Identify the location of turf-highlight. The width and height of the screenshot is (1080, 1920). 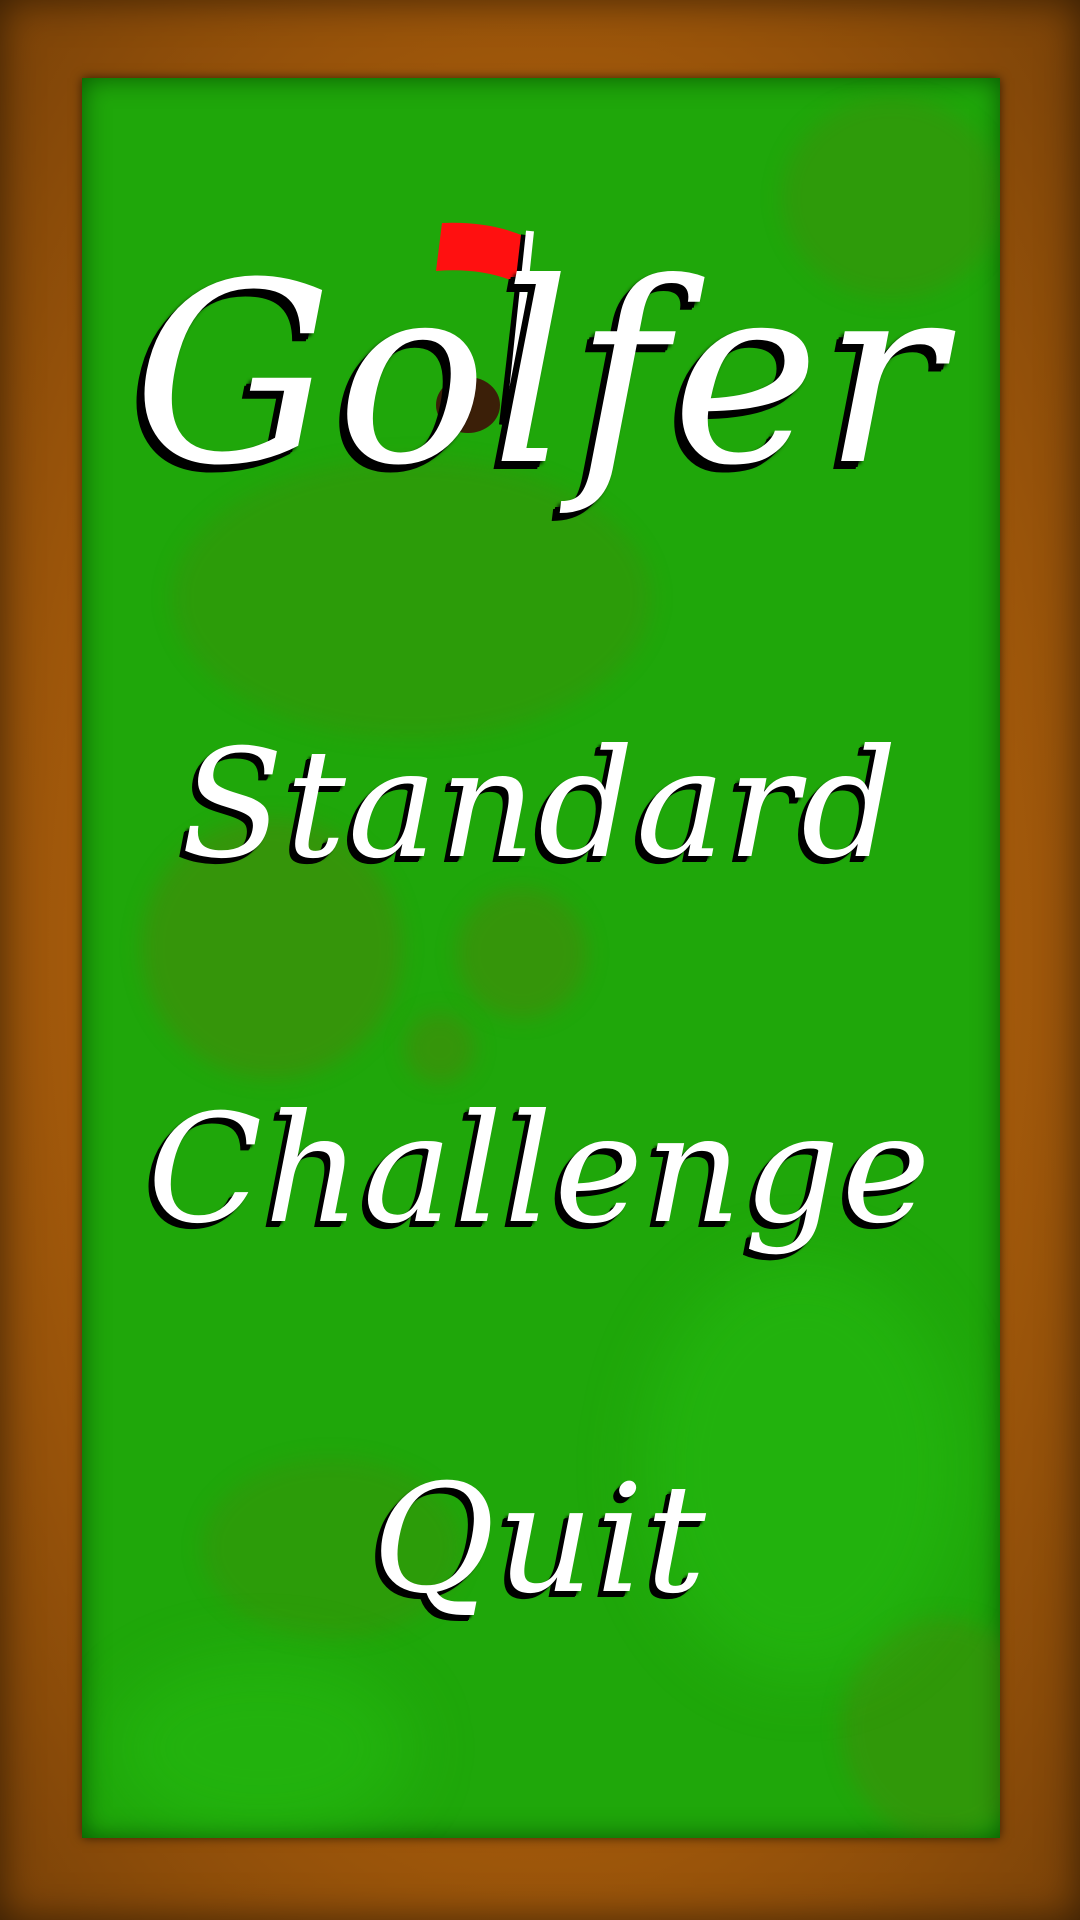
(262, 1748).